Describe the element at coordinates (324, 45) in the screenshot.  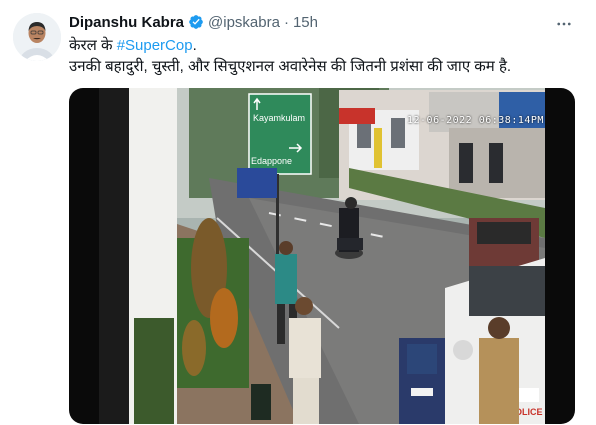
I see `tweet-text-line-1: केरल के #SuperCop.` at that location.